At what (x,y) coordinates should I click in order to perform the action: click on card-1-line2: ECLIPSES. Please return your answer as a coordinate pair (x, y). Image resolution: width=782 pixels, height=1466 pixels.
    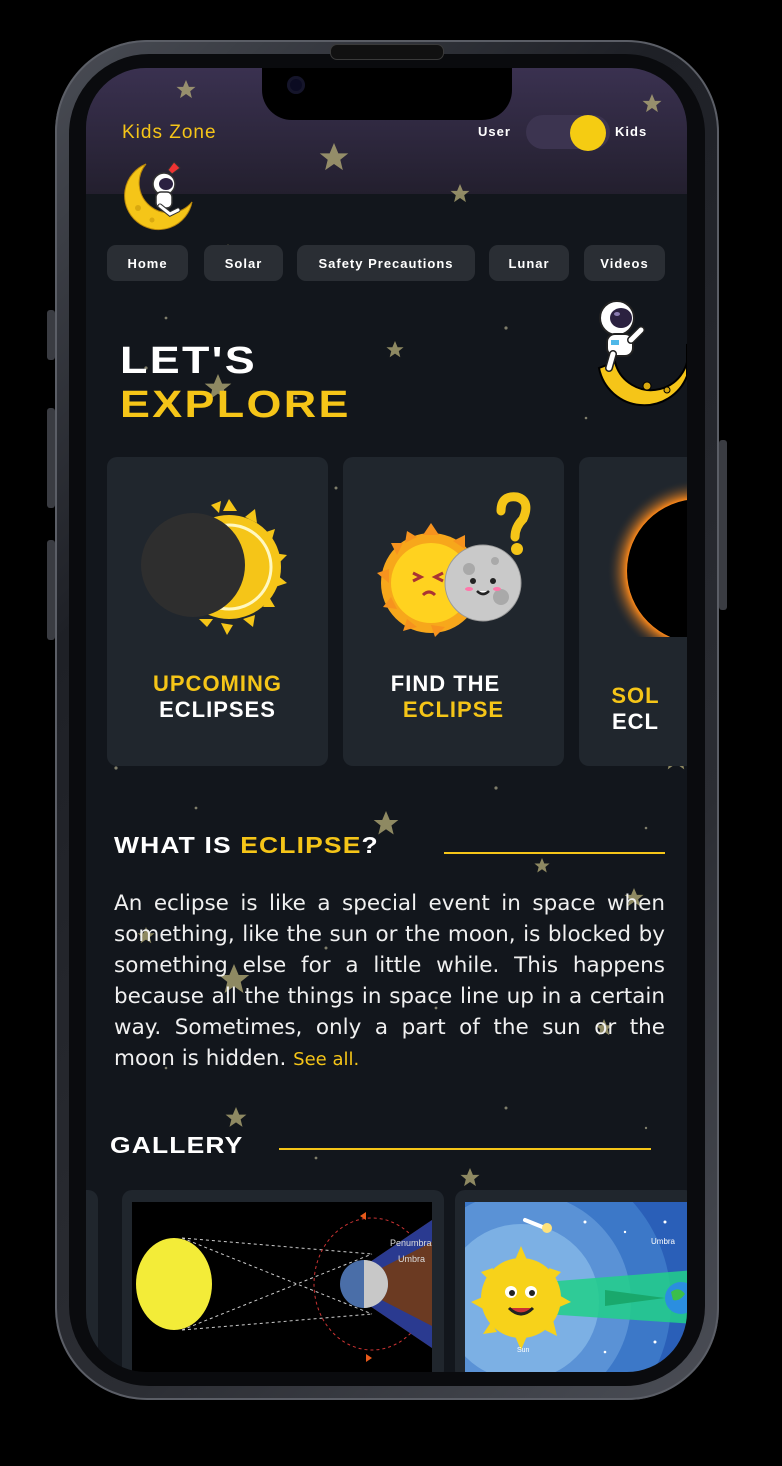
    Looking at the image, I should click on (217, 709).